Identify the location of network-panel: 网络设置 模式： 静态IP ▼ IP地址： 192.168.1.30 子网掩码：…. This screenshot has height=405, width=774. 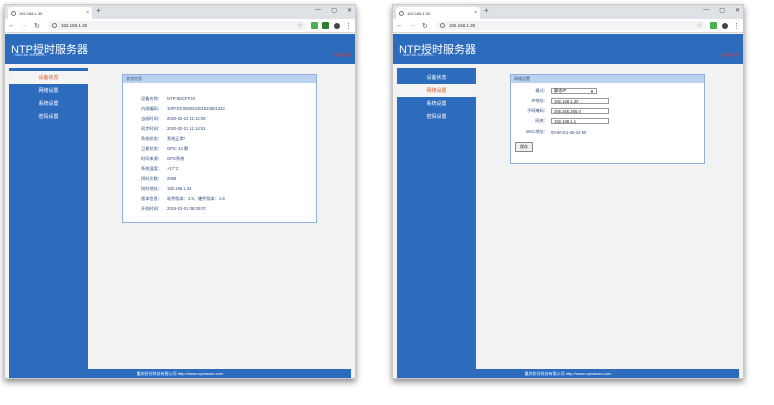
(607, 119).